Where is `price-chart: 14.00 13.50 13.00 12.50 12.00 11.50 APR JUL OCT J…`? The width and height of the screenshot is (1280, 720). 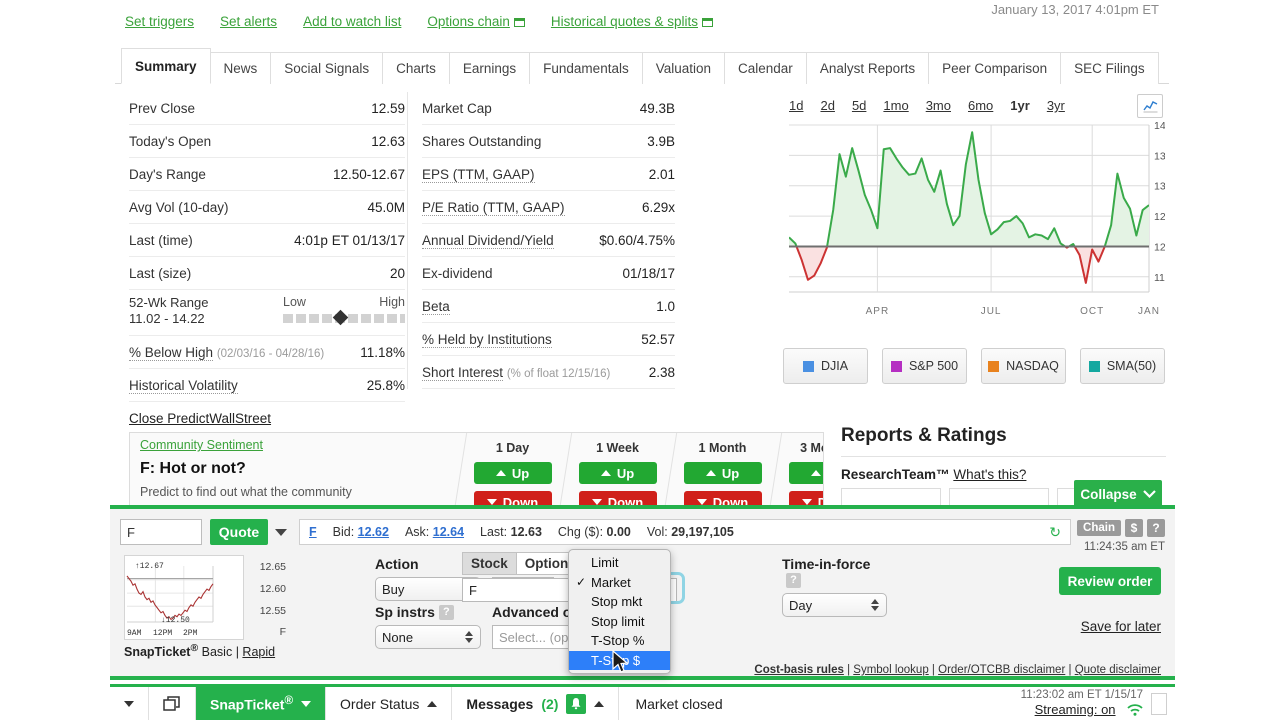
price-chart: 14.00 13.50 13.00 12.50 12.00 11.50 APR JUL OCT J… is located at coordinates (974, 224).